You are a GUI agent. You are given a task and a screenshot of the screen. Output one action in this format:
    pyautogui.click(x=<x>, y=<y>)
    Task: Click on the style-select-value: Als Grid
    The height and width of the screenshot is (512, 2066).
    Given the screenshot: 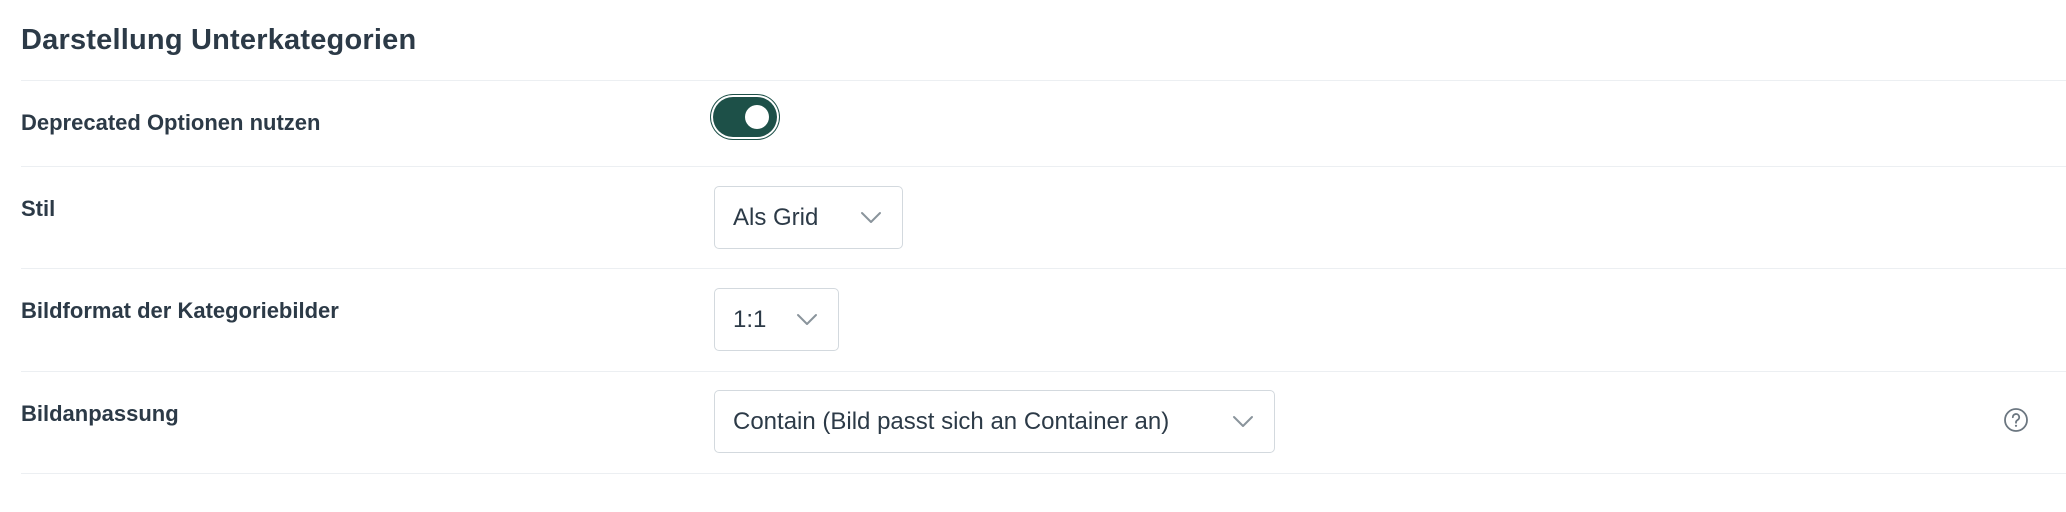 What is the action you would take?
    pyautogui.click(x=776, y=217)
    